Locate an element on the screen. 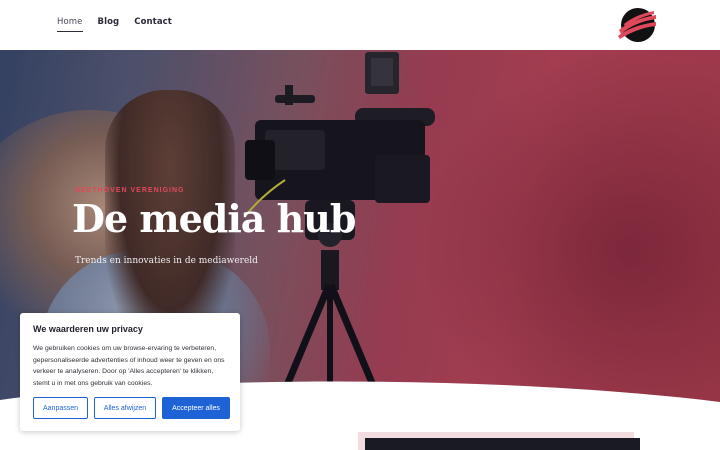 This screenshot has height=450, width=720. main-nav: Home Blog Contact is located at coordinates (114, 24).